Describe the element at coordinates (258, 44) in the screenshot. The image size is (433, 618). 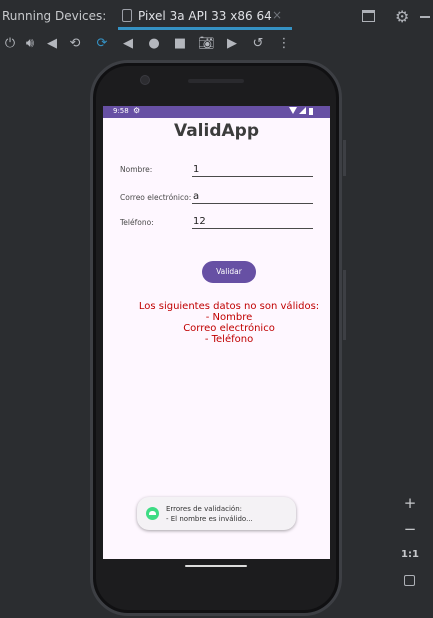
I see `restore-icon: ↺` at that location.